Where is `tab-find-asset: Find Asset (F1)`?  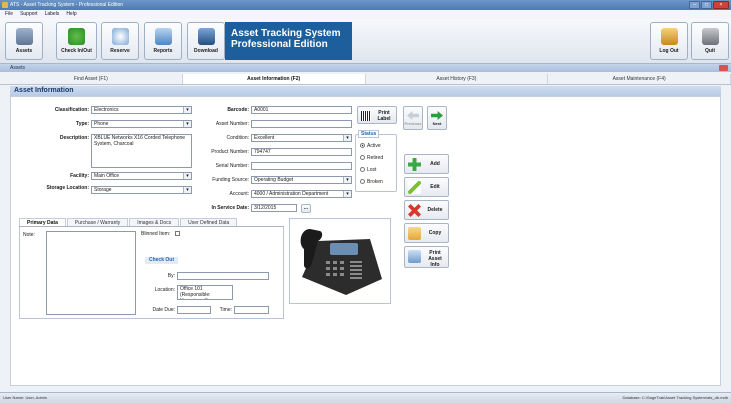
tab-find-asset: Find Asset (F1) is located at coordinates (91, 79).